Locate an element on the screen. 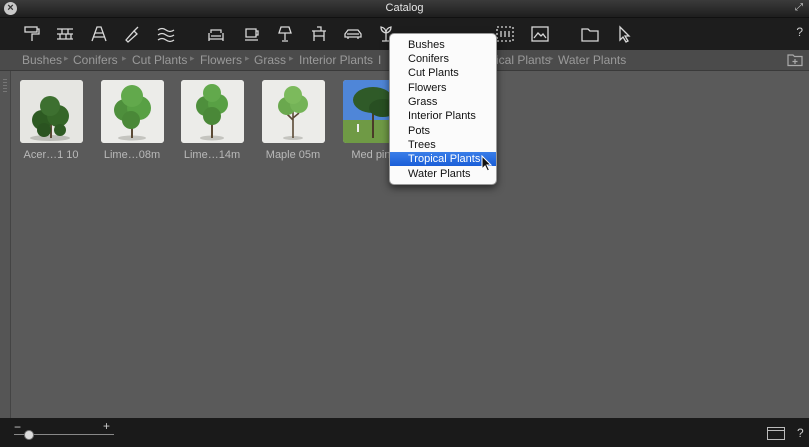 Image resolution: width=809 pixels, height=447 pixels. zoom-out-button: − is located at coordinates (17, 427).